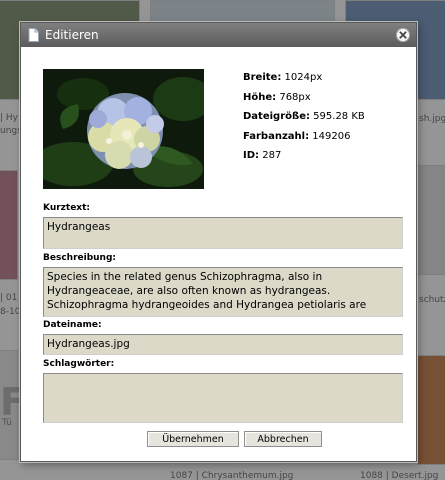 The image size is (445, 480). I want to click on info-row: Dateigröße: 595.28 KB, so click(304, 120).